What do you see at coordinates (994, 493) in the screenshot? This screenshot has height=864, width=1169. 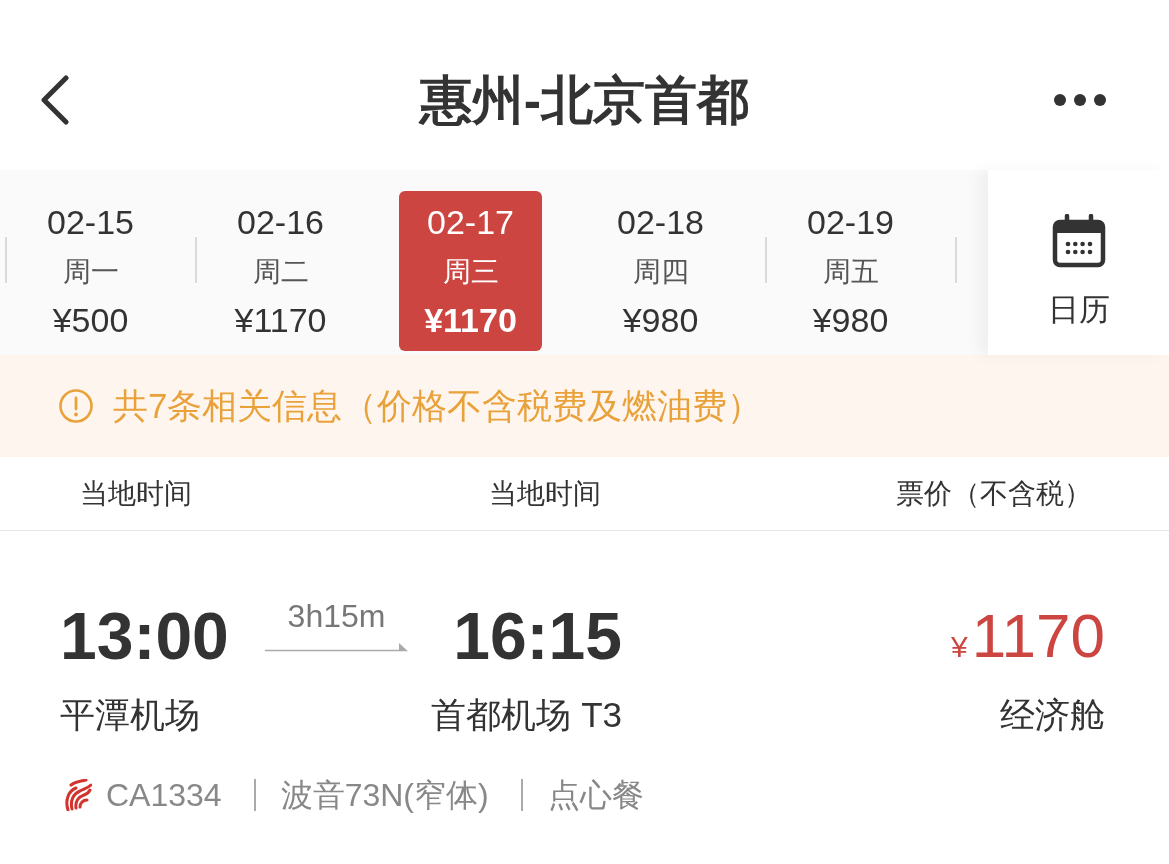 I see `column-header: 票价（不含税）` at bounding box center [994, 493].